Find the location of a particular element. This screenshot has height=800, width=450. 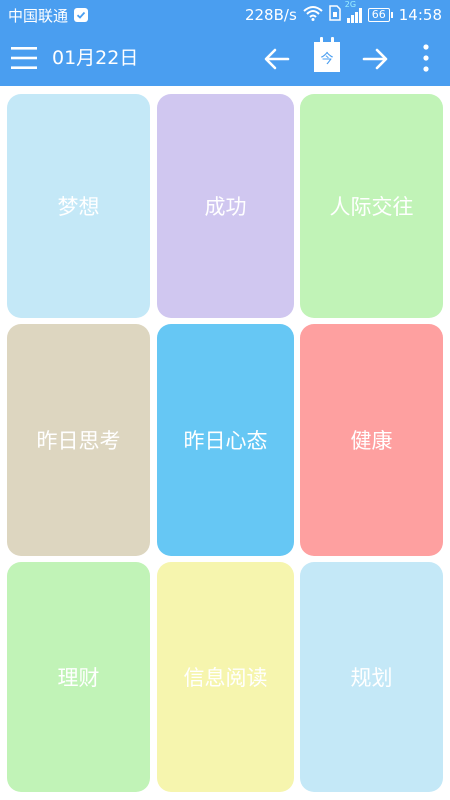

date-title: 01月22日 is located at coordinates (95, 58).